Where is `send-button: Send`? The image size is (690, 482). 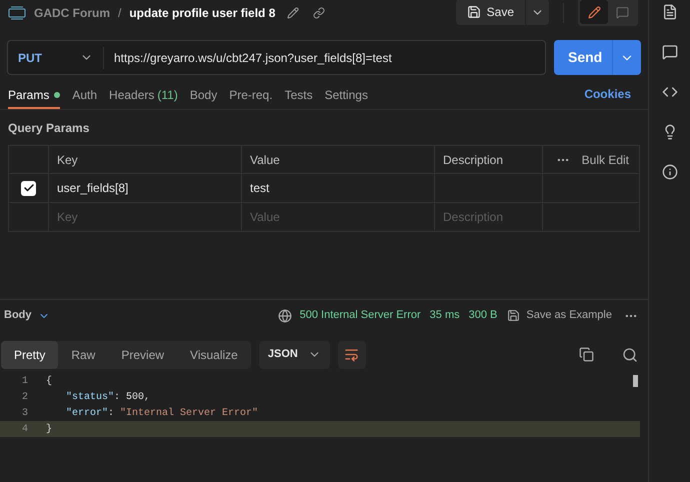 send-button: Send is located at coordinates (583, 57).